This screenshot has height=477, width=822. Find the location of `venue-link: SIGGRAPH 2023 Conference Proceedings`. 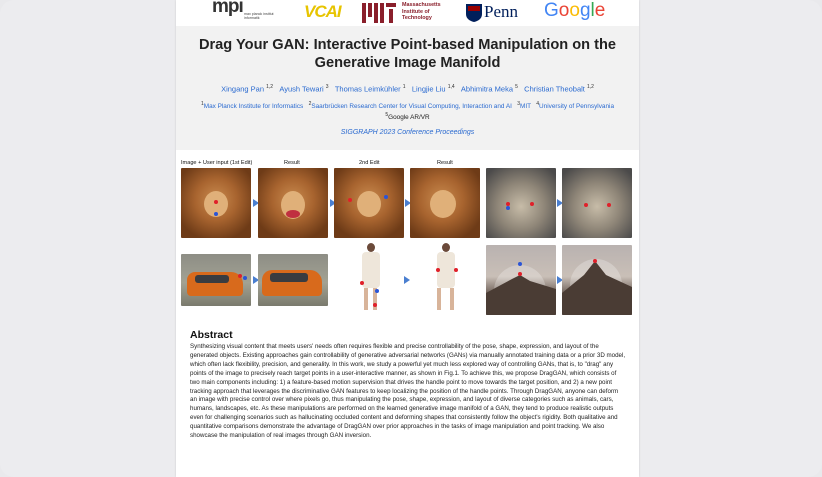

venue-link: SIGGRAPH 2023 Conference Proceedings is located at coordinates (407, 132).